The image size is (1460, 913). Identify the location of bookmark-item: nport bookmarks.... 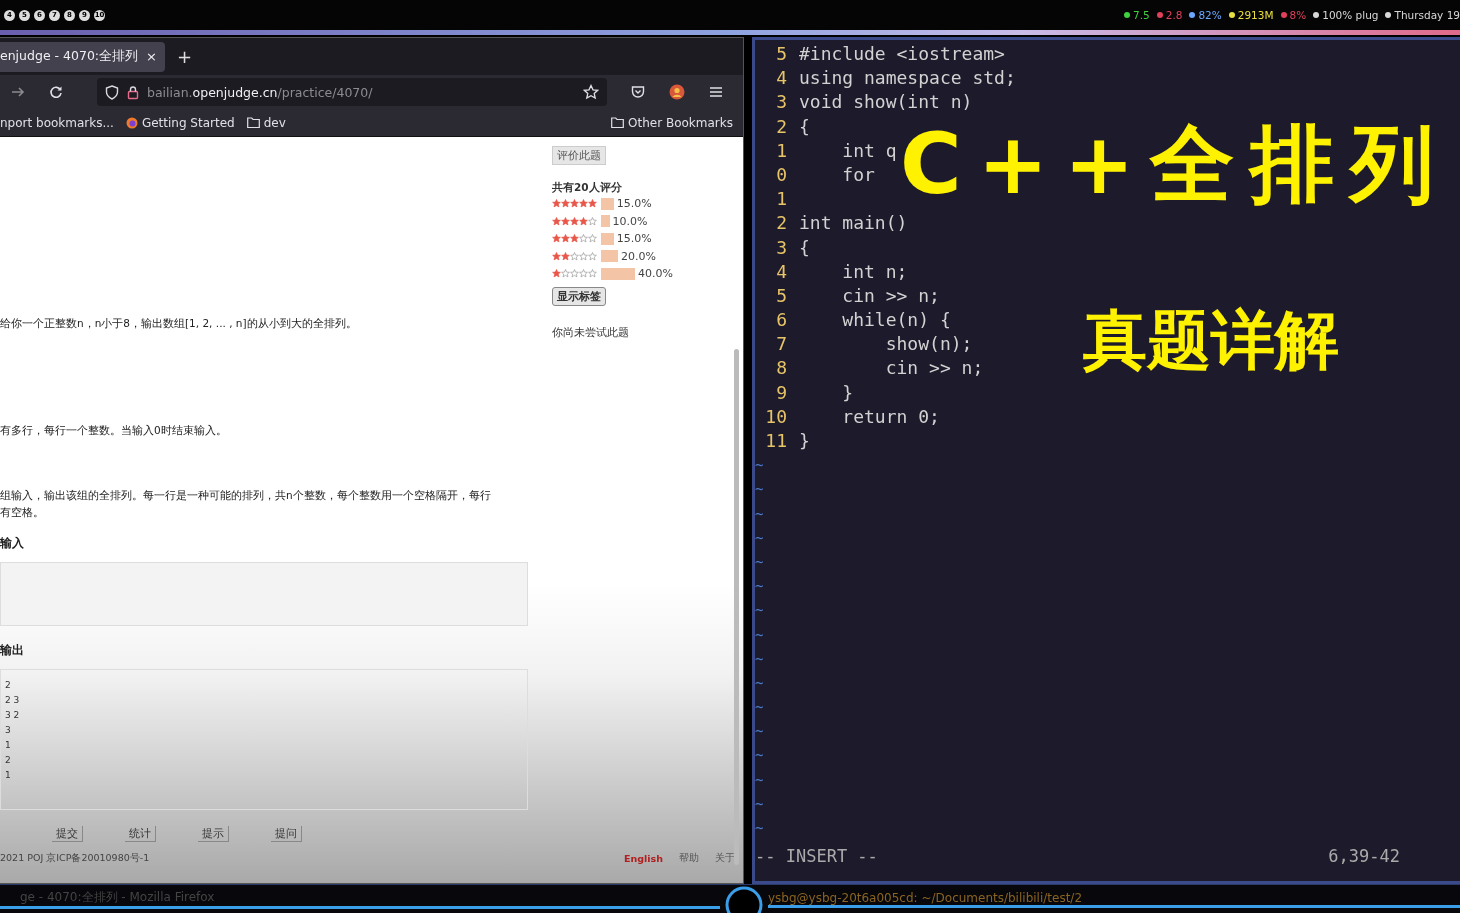
(57, 122).